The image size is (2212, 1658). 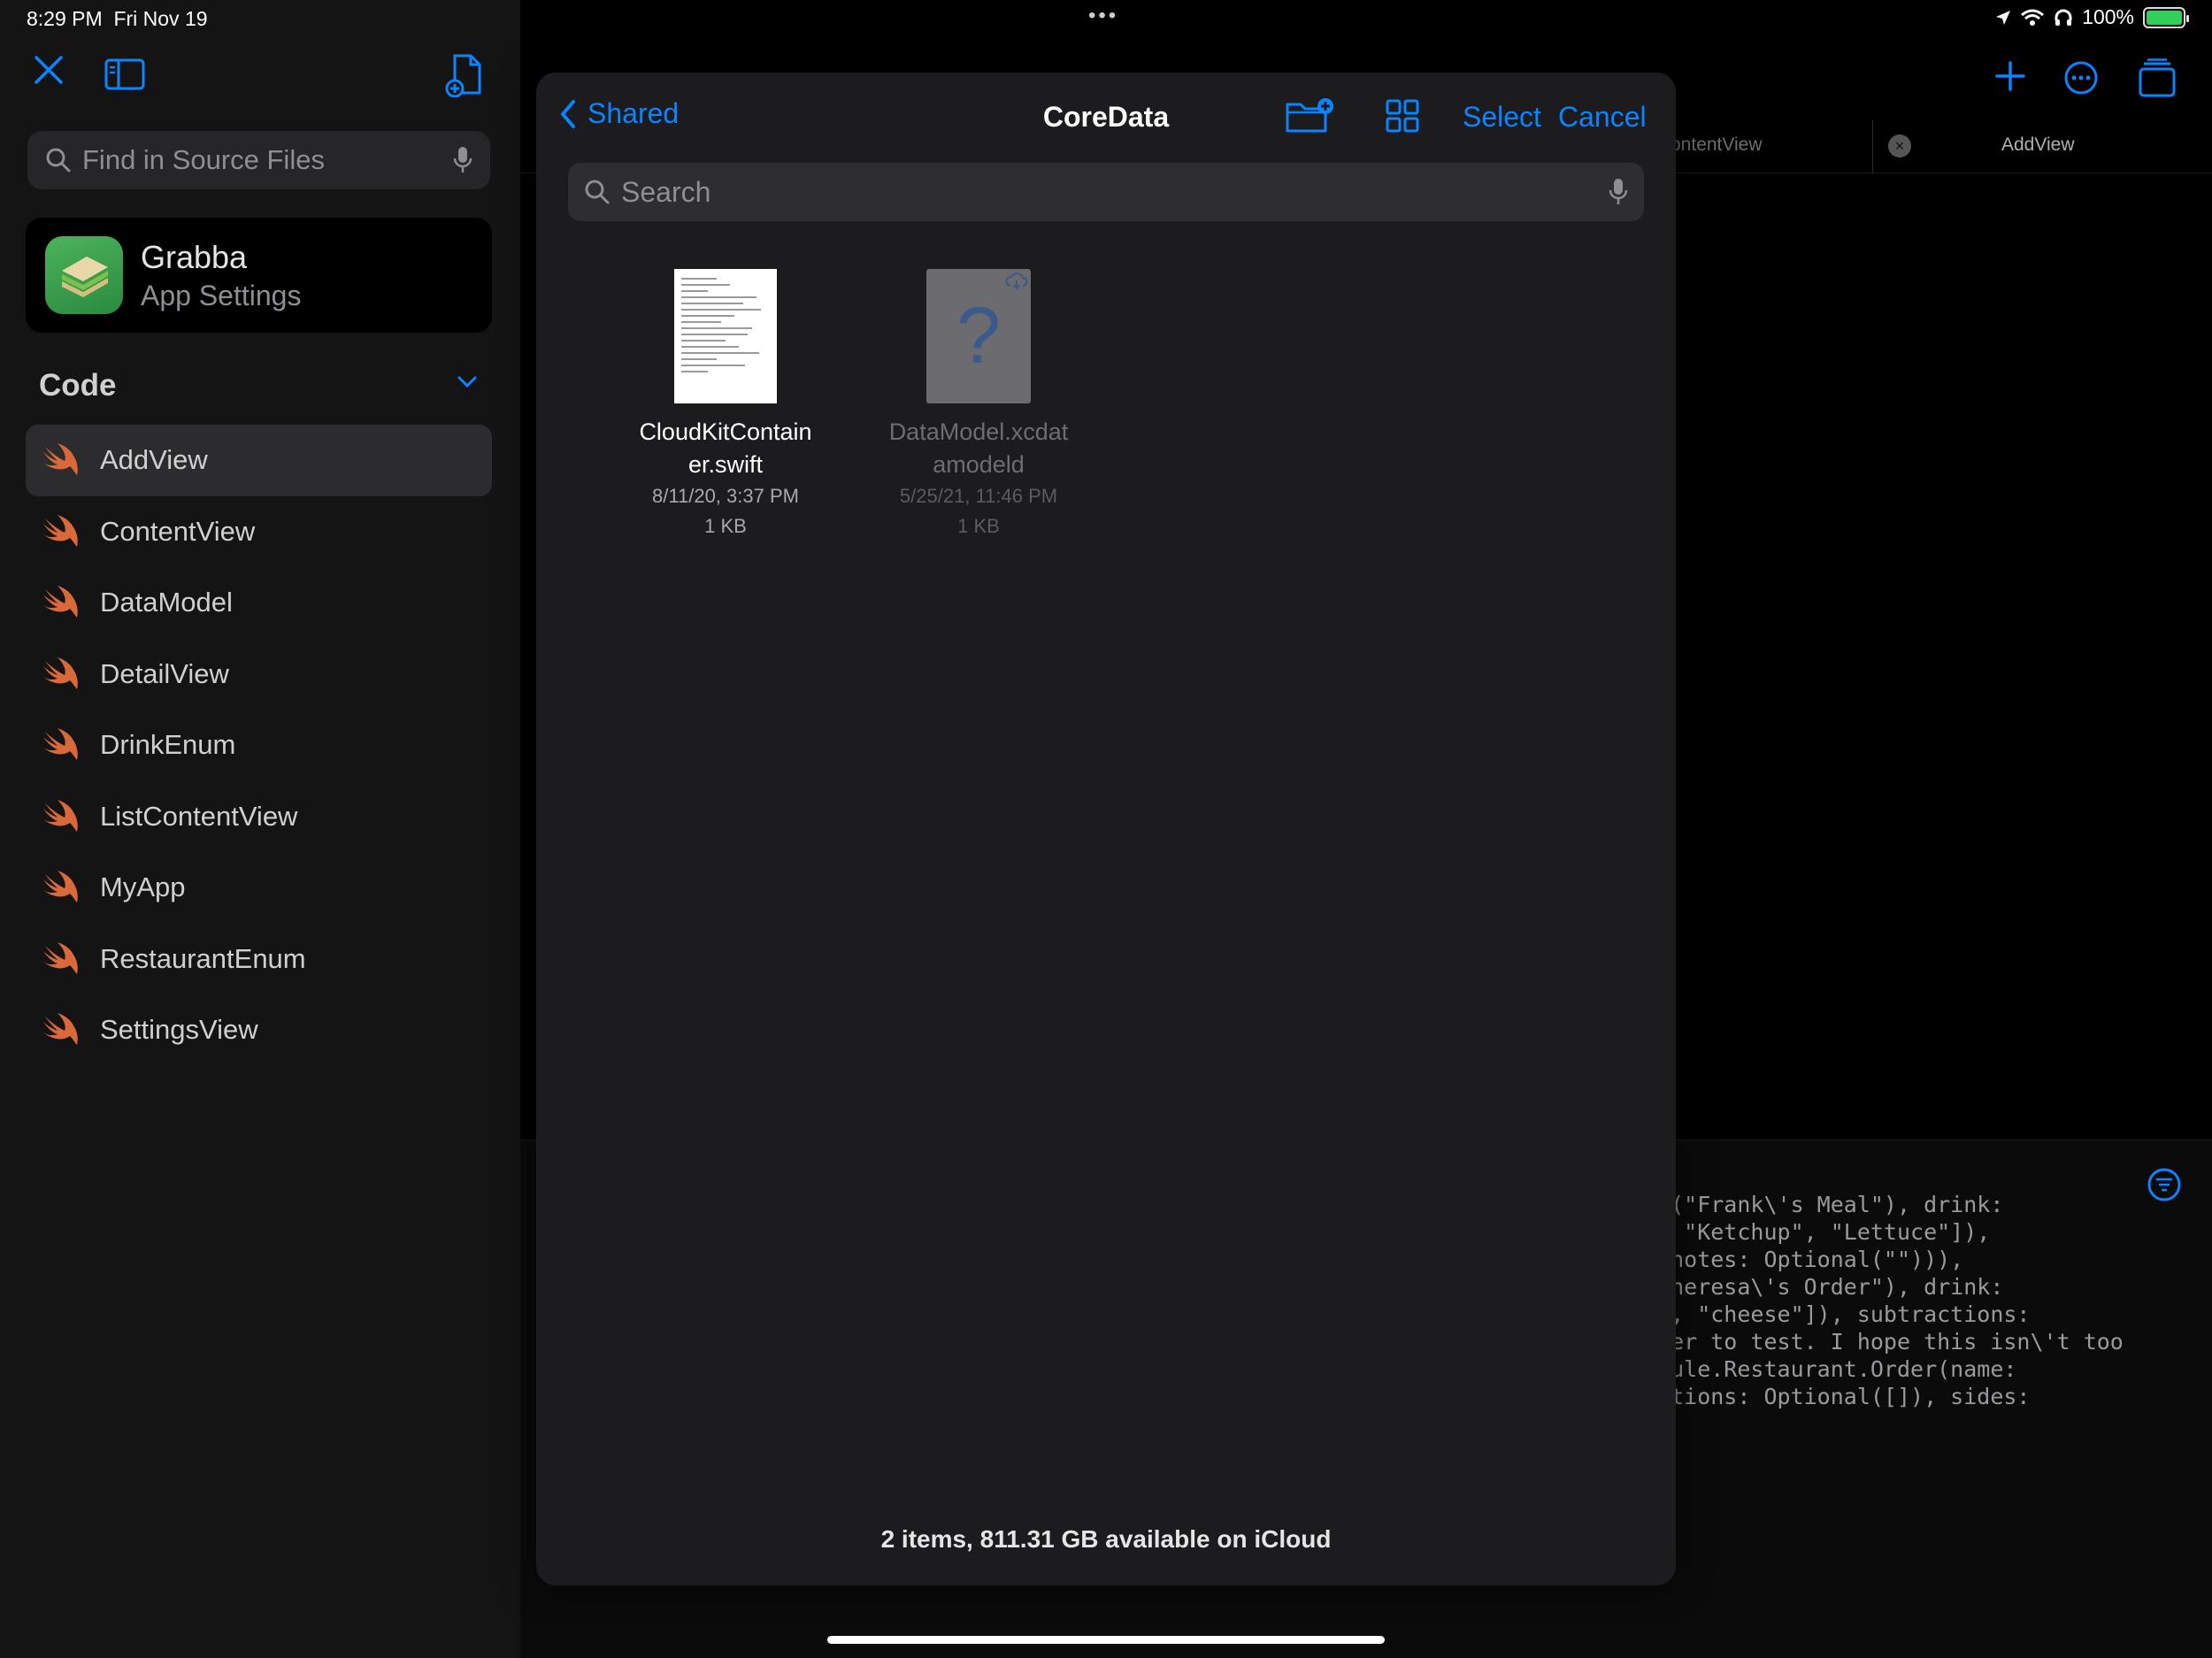 I want to click on select-button: Select, so click(x=1502, y=117).